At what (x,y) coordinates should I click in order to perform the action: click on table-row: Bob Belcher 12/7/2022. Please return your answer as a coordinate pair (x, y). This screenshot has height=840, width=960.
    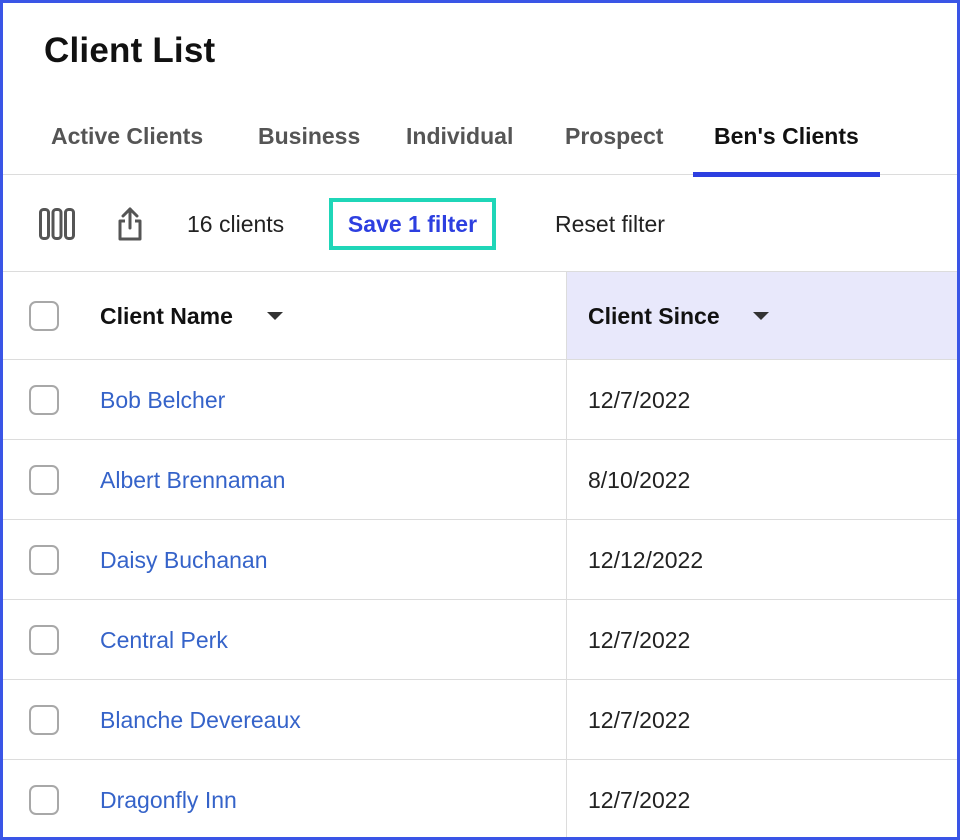
    Looking at the image, I should click on (480, 400).